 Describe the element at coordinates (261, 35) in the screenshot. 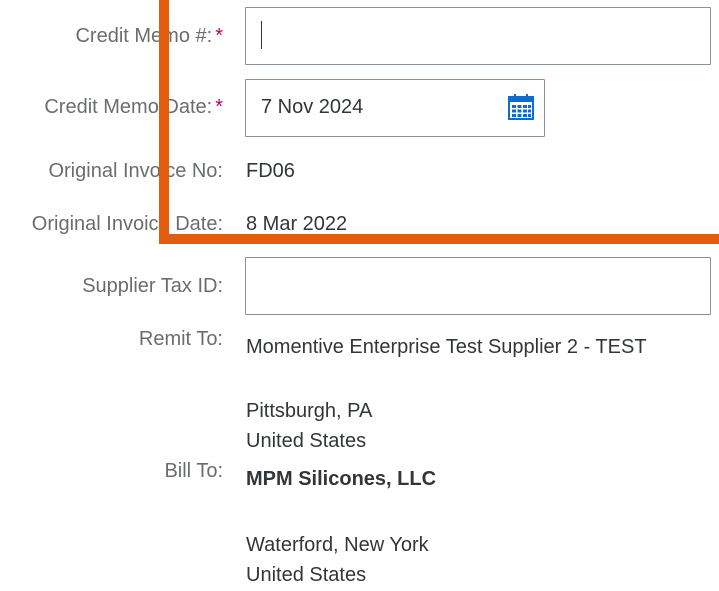

I see `text-caret` at that location.